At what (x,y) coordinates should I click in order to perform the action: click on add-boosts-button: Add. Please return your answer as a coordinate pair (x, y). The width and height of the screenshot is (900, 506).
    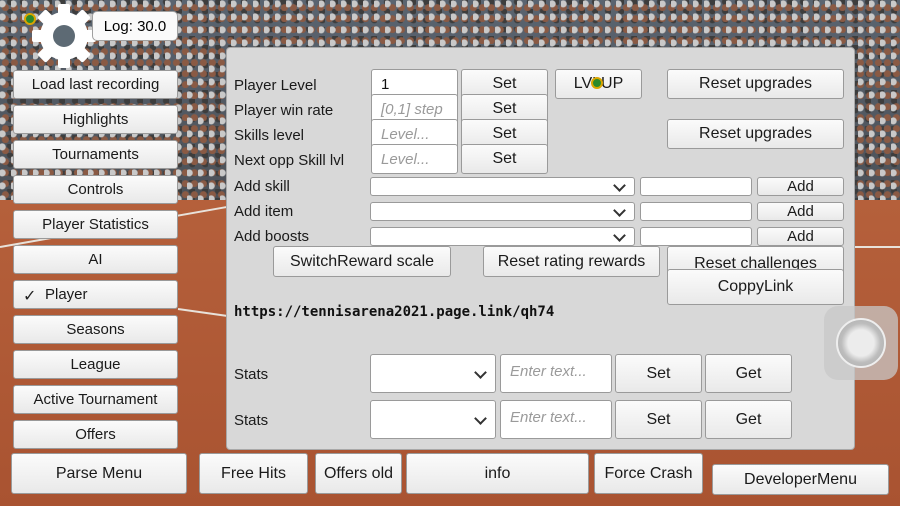
    Looking at the image, I should click on (800, 236).